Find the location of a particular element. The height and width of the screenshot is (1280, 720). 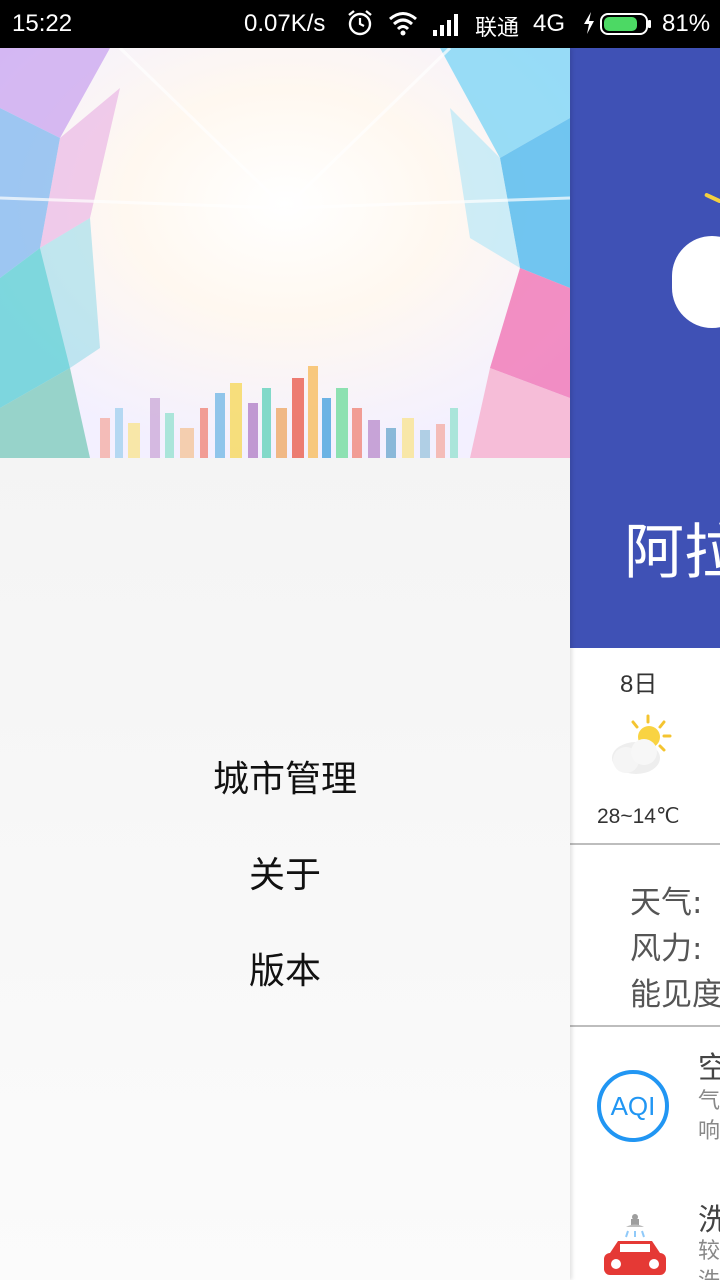

signal-icon is located at coordinates (445, 25).